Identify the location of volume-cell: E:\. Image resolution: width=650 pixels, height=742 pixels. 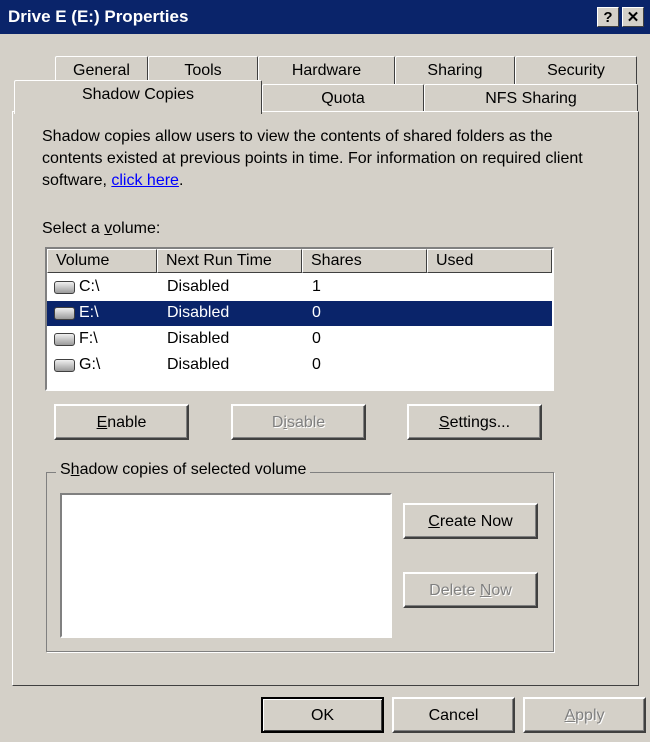
(89, 312).